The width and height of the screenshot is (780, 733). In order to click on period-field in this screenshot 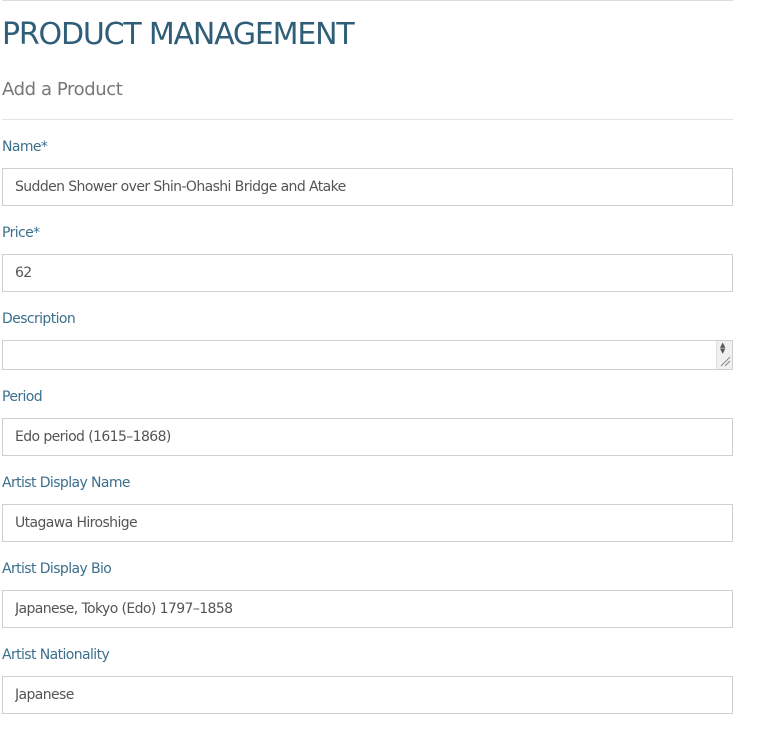, I will do `click(367, 437)`.